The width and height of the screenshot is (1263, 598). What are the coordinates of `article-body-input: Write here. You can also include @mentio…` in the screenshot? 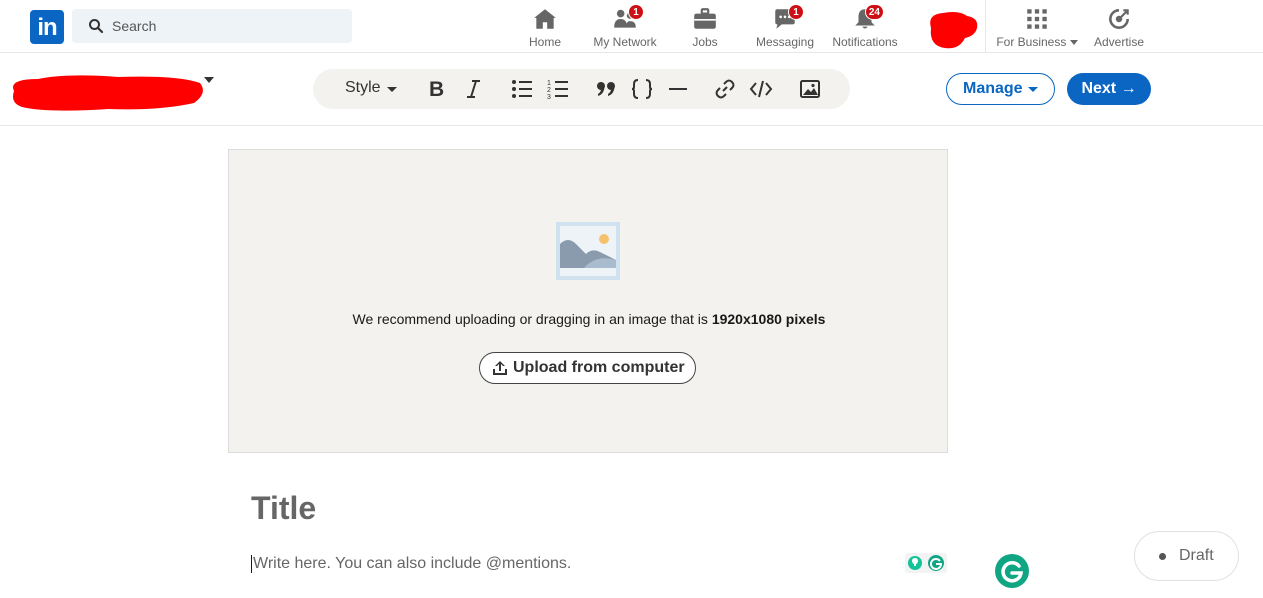 It's located at (411, 564).